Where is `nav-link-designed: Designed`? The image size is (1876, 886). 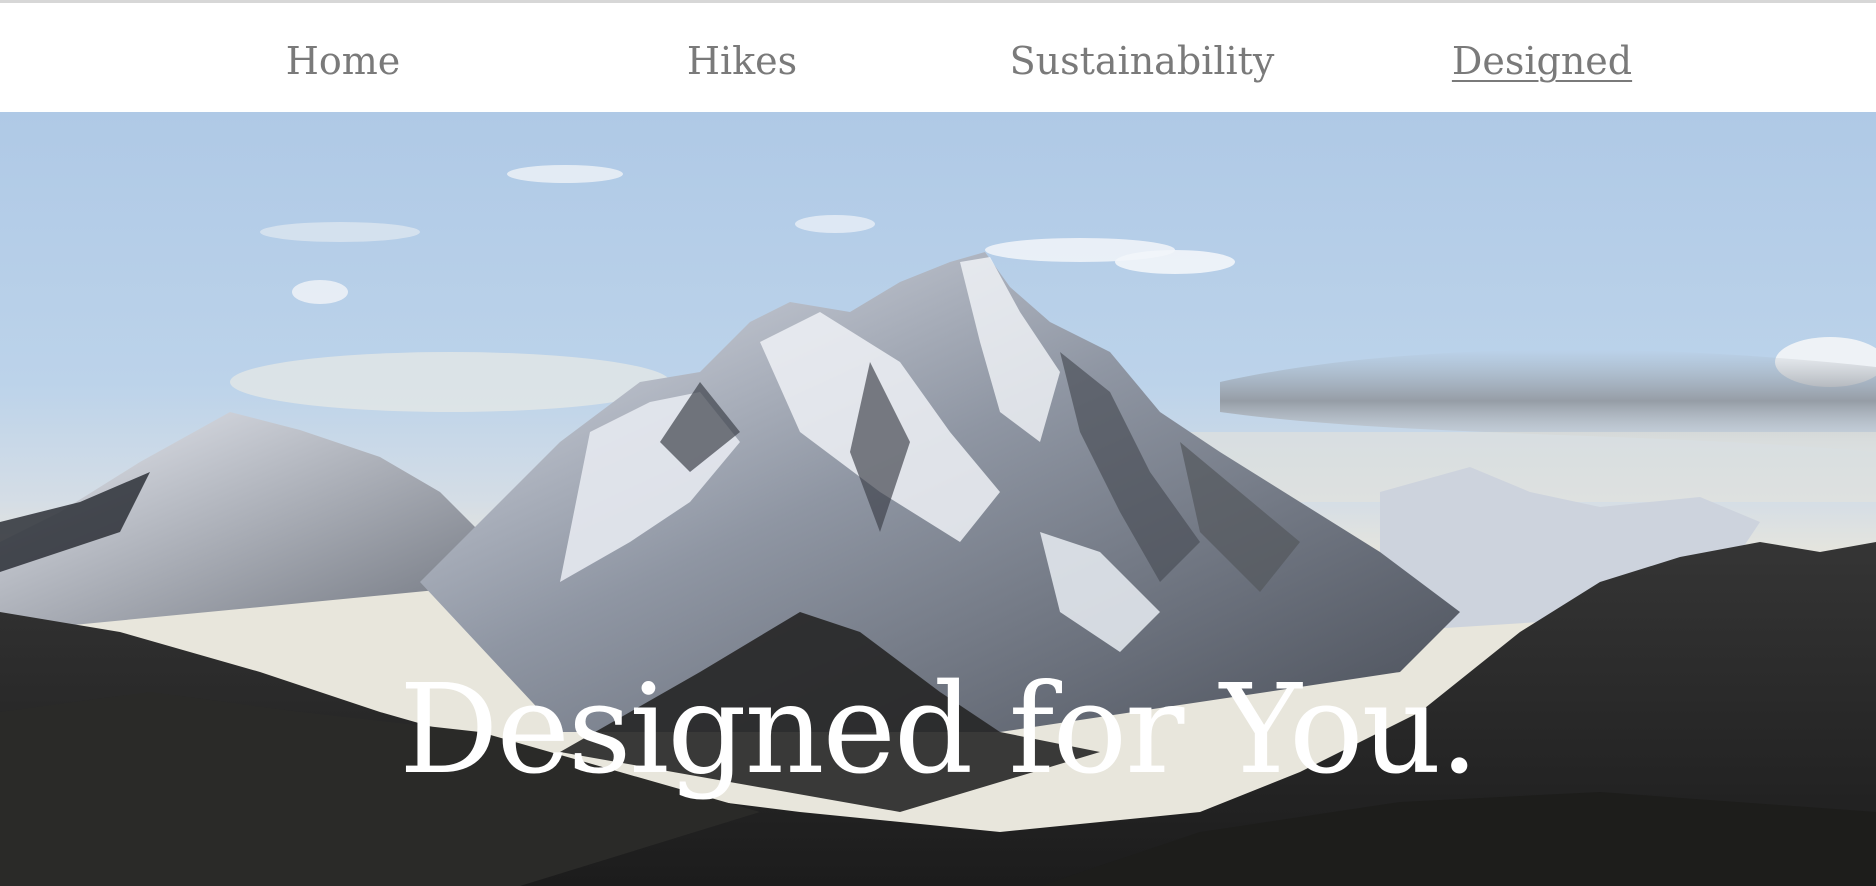
nav-link-designed: Designed is located at coordinates (1542, 61).